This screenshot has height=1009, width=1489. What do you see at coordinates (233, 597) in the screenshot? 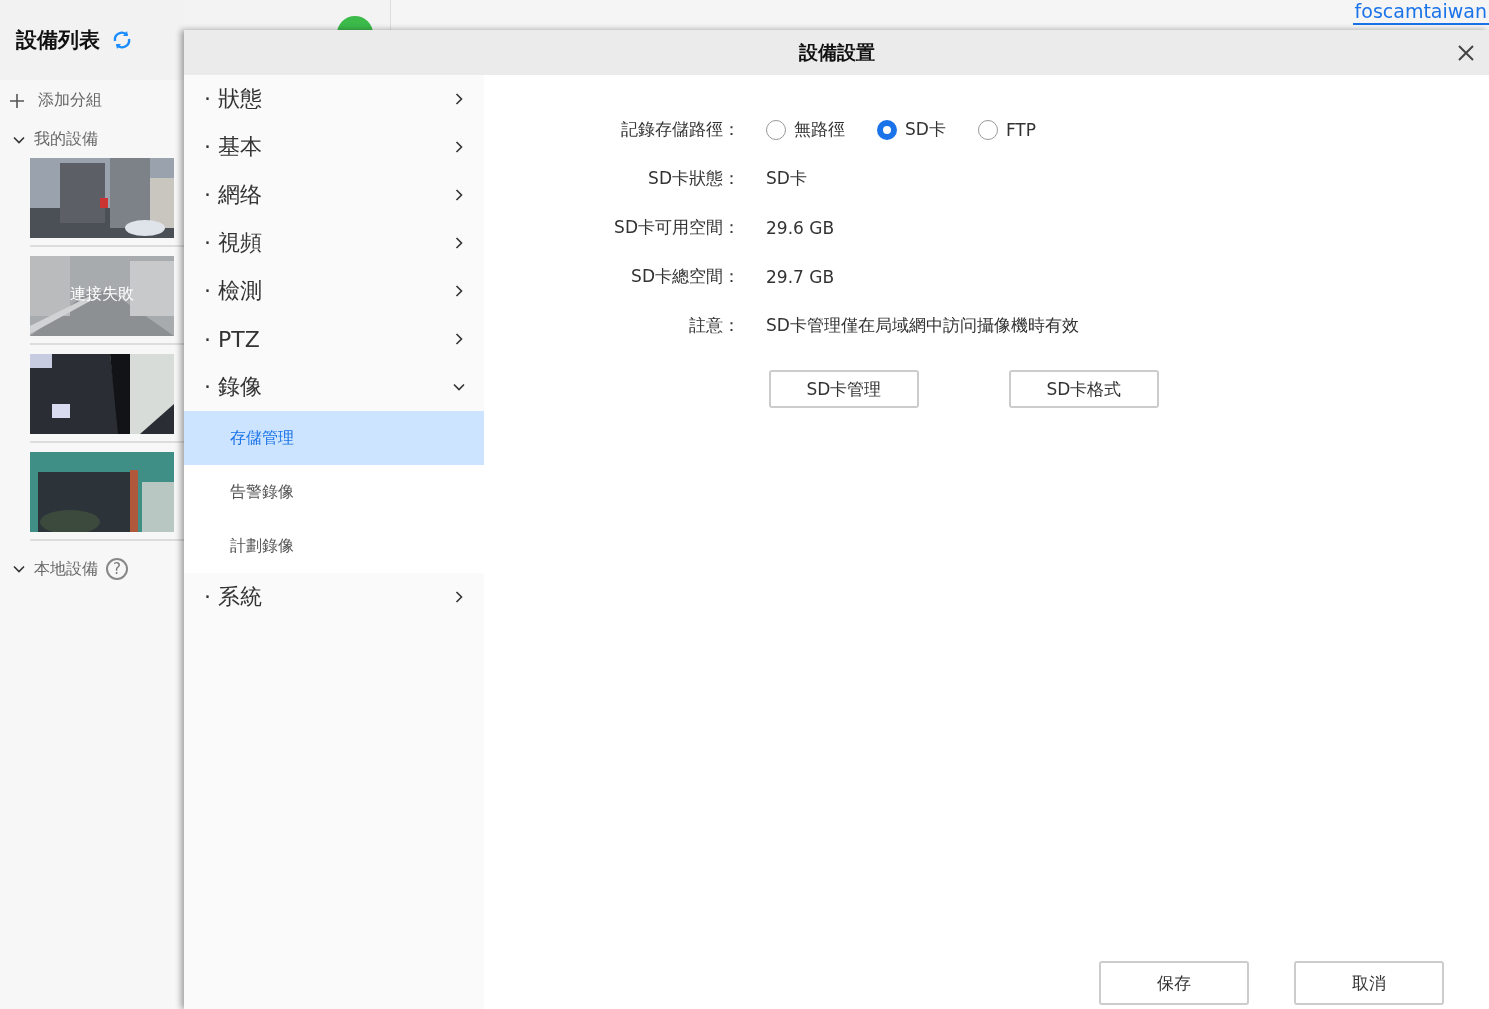
I see `menu-item: · 系統` at bounding box center [233, 597].